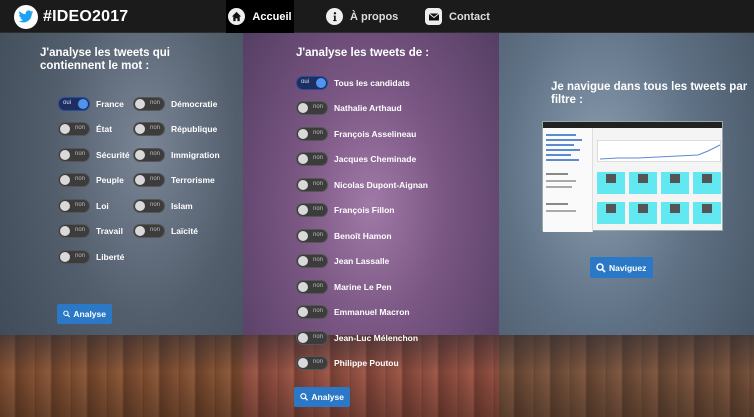 The height and width of the screenshot is (417, 754). What do you see at coordinates (356, 159) in the screenshot?
I see `candidate-toggle-cheminade: non Jacques Cheminade` at bounding box center [356, 159].